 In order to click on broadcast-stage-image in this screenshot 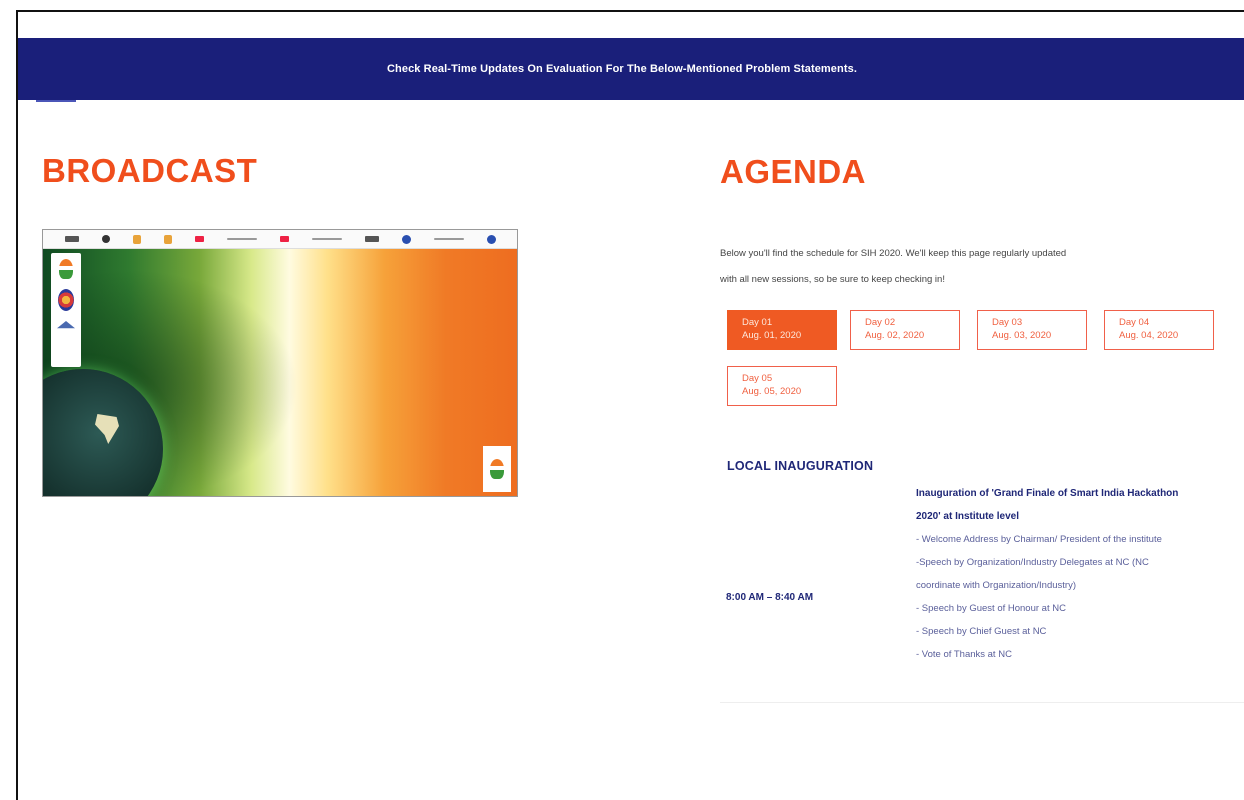, I will do `click(280, 372)`.